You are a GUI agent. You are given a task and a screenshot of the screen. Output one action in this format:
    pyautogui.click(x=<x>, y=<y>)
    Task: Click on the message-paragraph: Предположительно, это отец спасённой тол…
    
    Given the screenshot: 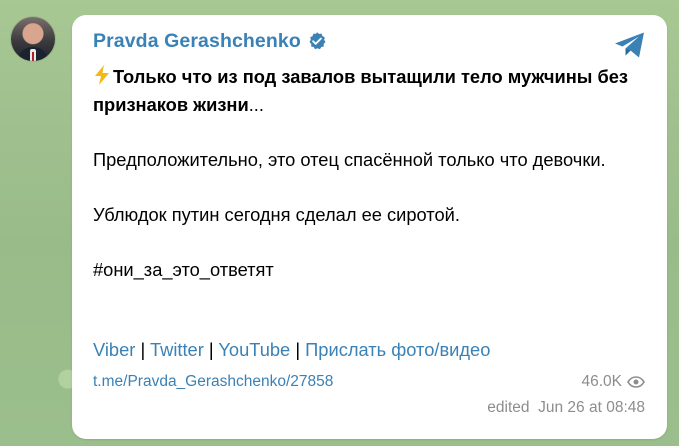 What is the action you would take?
    pyautogui.click(x=349, y=159)
    